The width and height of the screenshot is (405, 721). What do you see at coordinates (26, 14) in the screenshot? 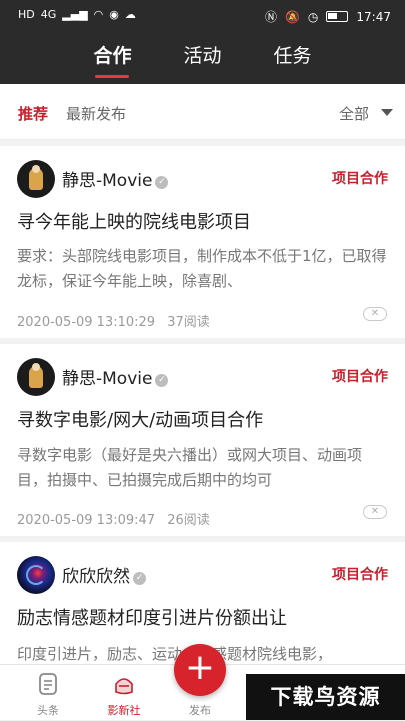
I see `hd-indicator: HD` at bounding box center [26, 14].